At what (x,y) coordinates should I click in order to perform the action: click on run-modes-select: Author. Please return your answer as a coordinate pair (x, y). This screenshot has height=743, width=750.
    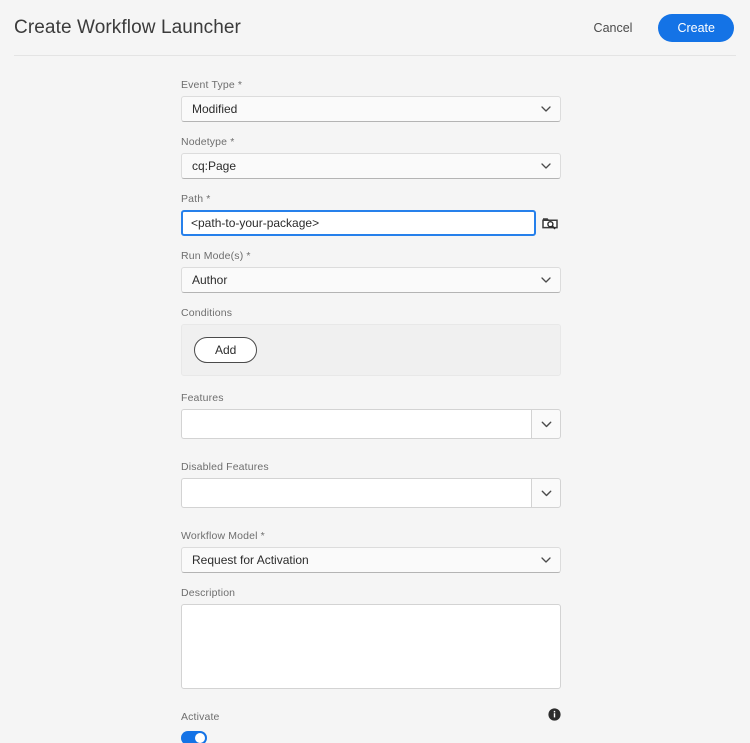
    Looking at the image, I should click on (371, 280).